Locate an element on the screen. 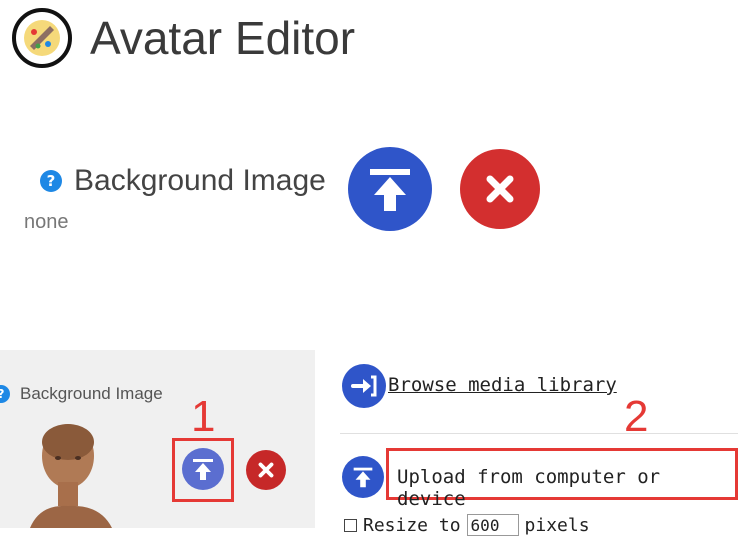 Image resolution: width=738 pixels, height=536 pixels. upload-button is located at coordinates (390, 189).